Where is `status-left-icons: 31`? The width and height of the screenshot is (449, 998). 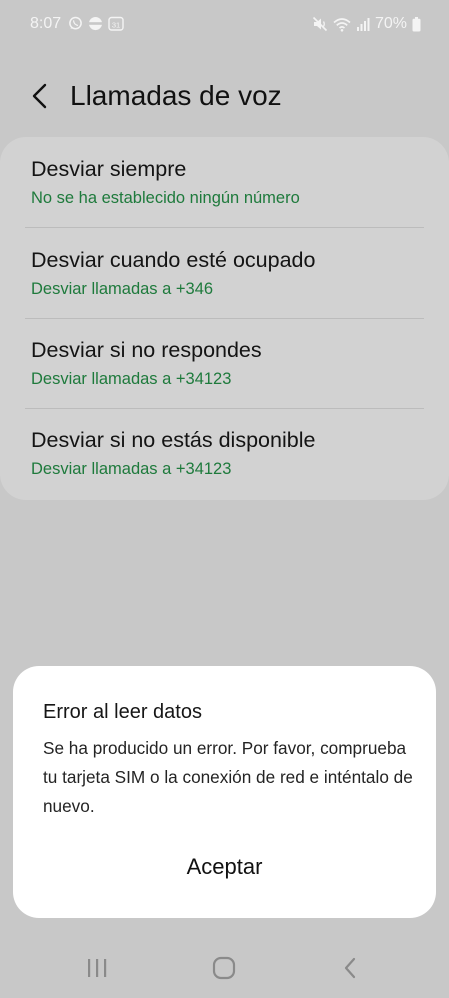
status-left-icons: 31 is located at coordinates (96, 23).